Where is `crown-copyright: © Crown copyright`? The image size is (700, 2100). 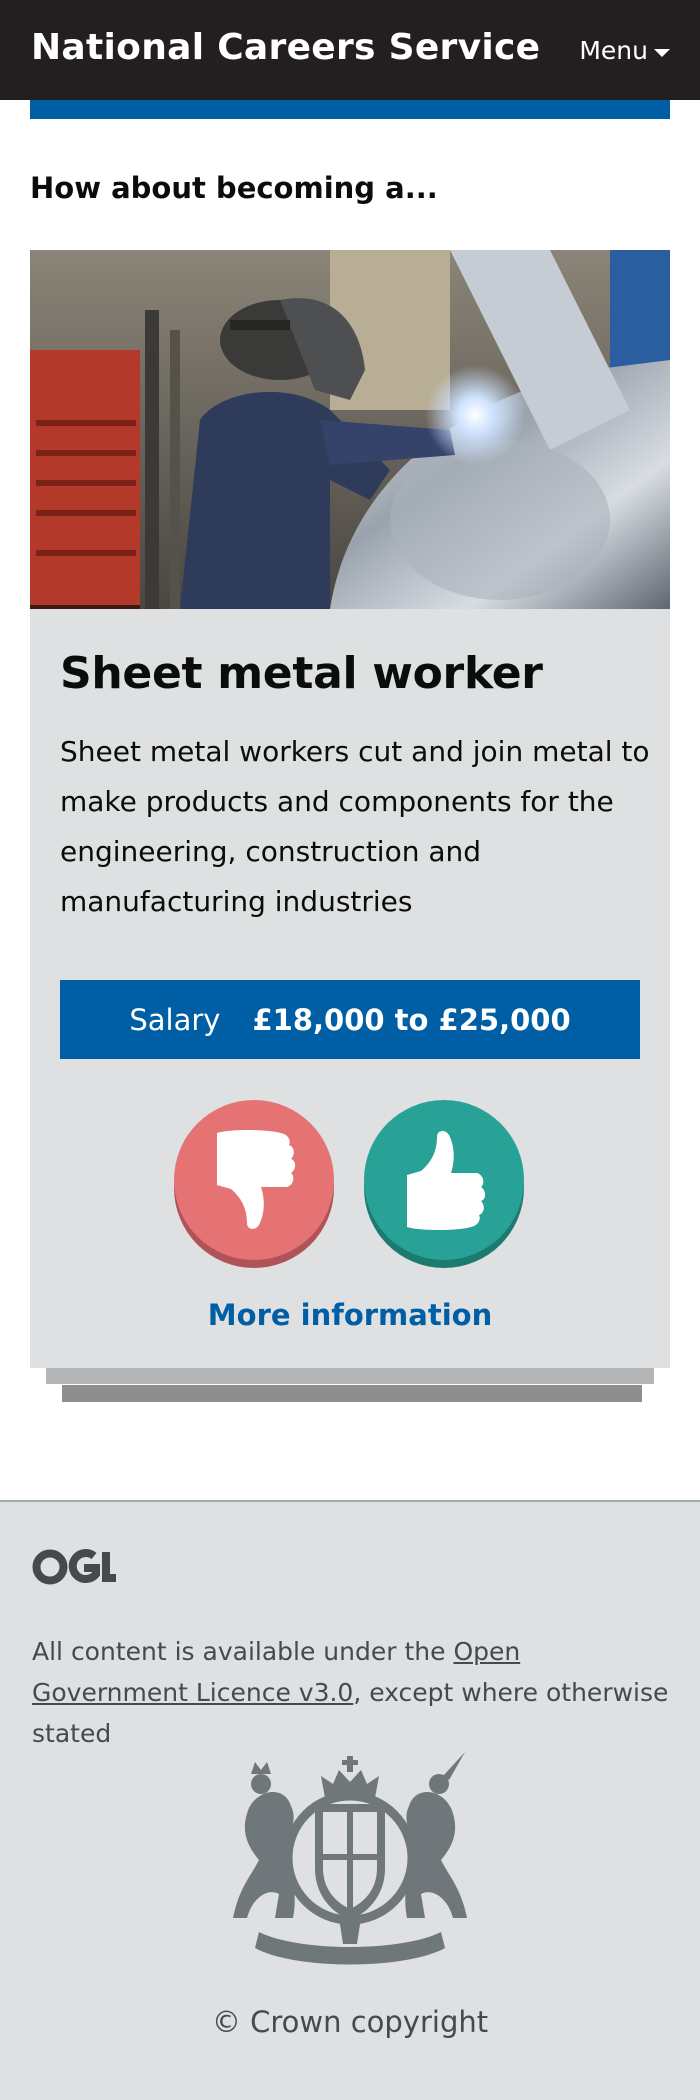
crown-copyright: © Crown copyright is located at coordinates (350, 2022).